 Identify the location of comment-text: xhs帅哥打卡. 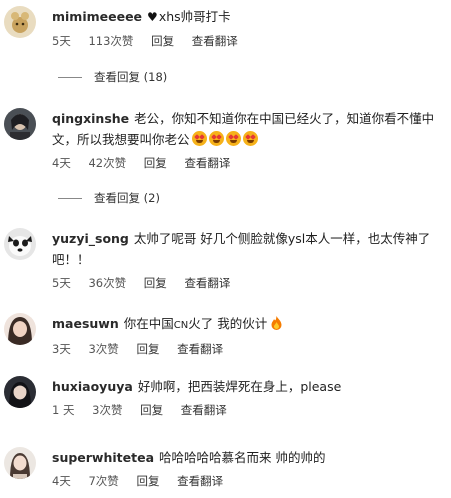
(194, 16).